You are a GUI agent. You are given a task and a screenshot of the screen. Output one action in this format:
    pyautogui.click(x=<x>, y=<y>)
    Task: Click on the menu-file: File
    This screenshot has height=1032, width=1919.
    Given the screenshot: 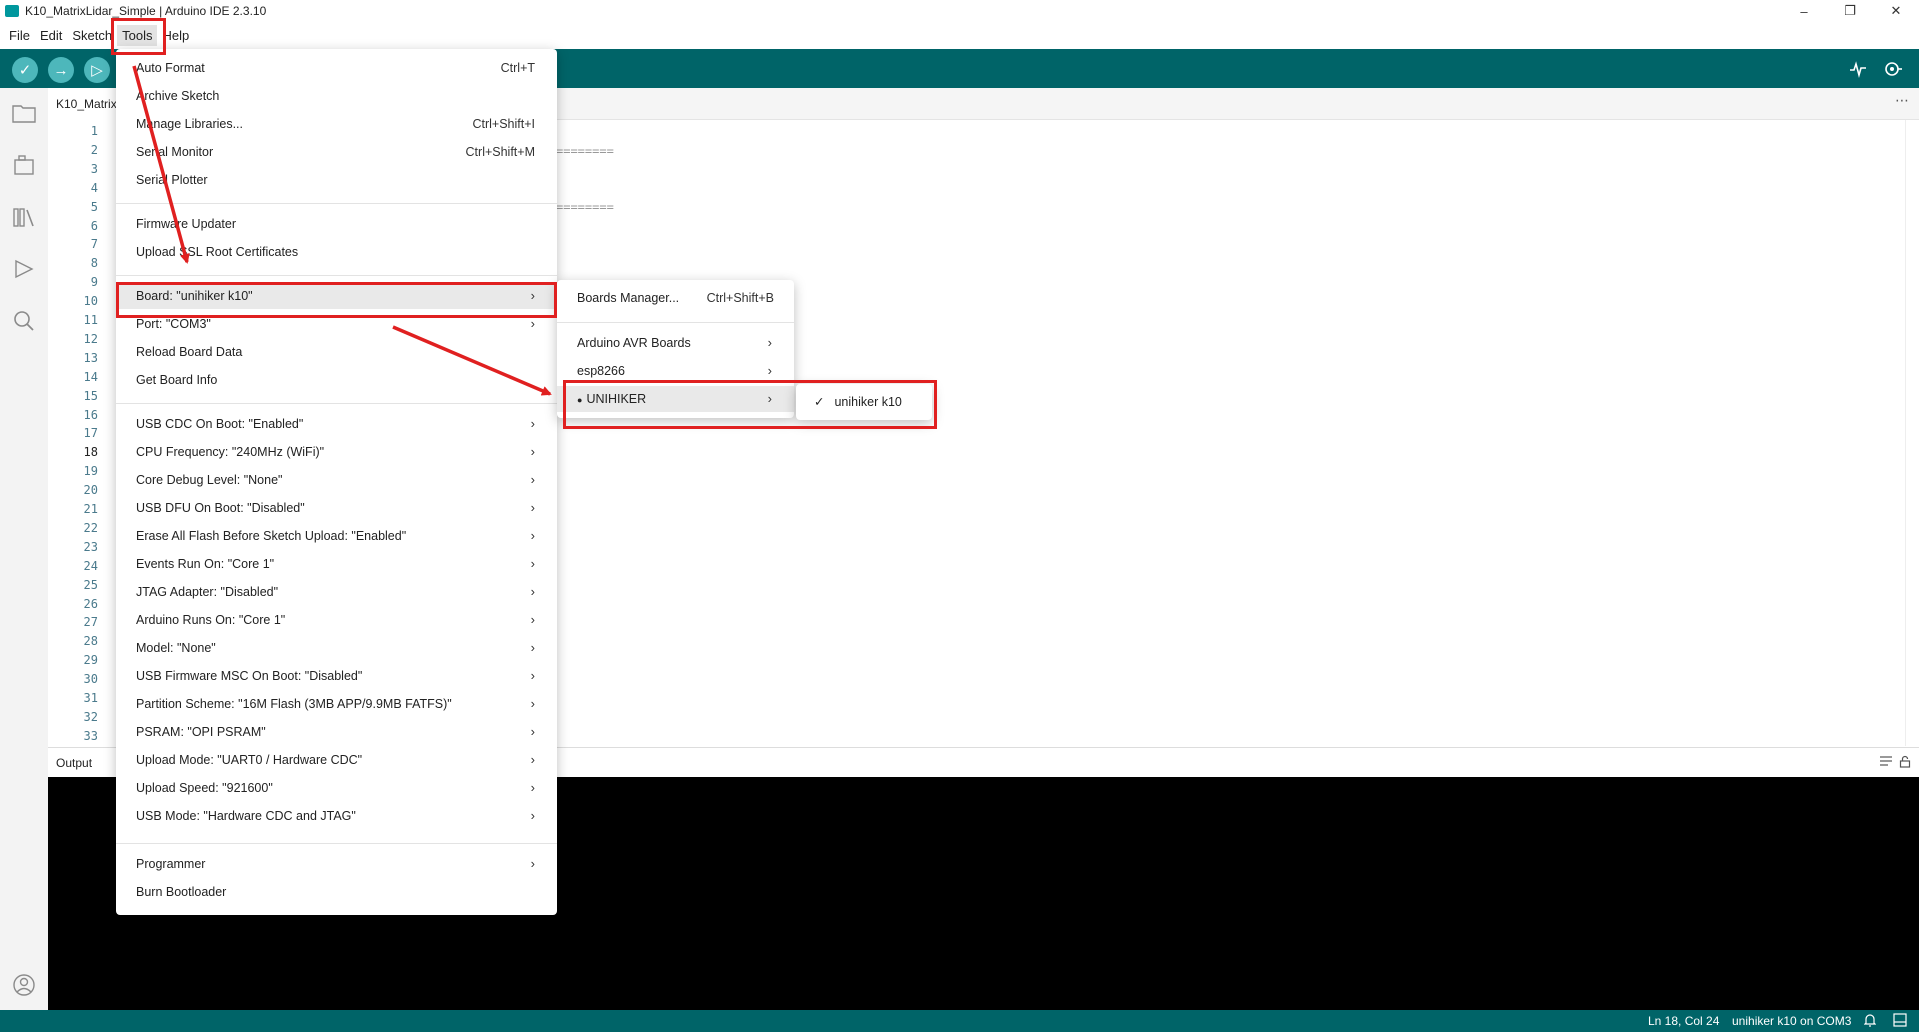 What is the action you would take?
    pyautogui.click(x=19, y=35)
    